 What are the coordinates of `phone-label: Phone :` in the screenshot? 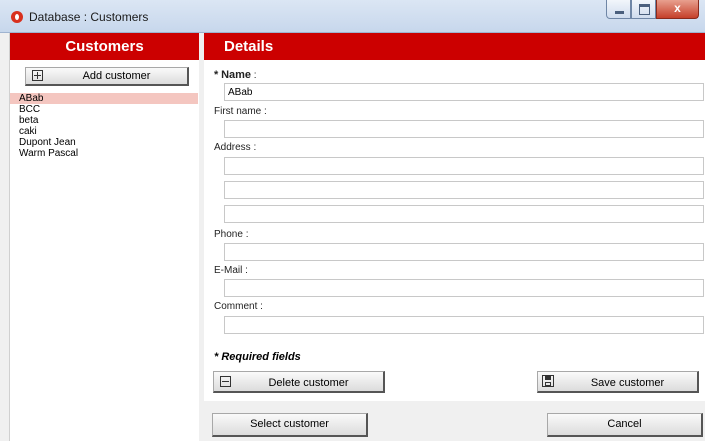 It's located at (231, 234).